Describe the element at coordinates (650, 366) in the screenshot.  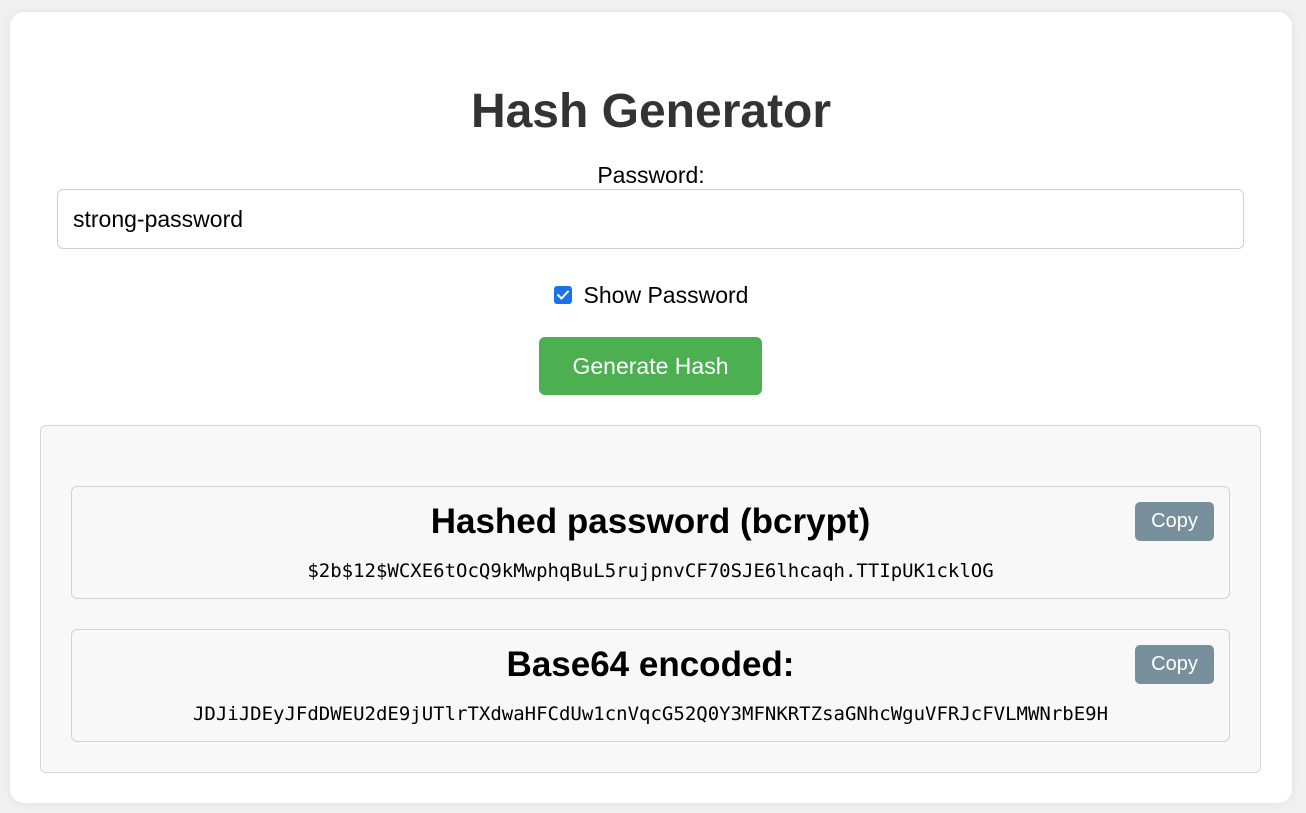
I see `generate-hash-button: Generate Hash` at that location.